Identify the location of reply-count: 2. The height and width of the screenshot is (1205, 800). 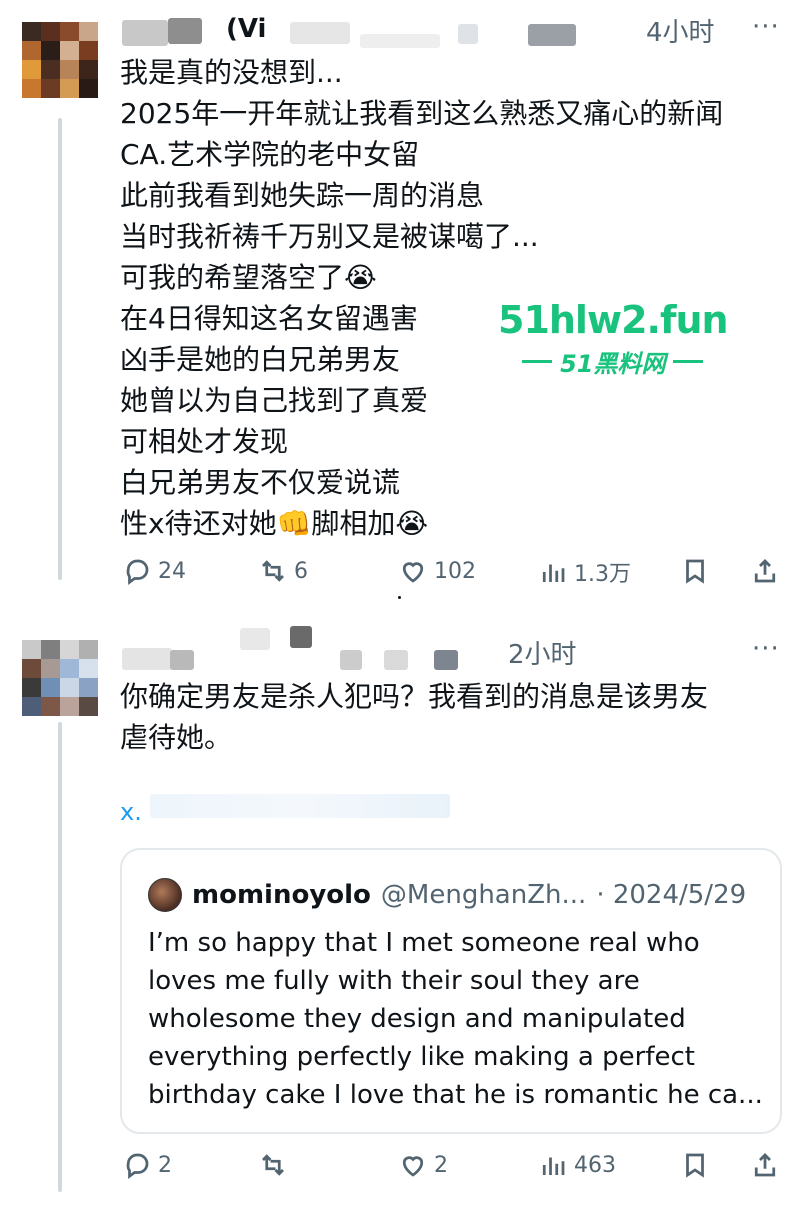
(165, 1165).